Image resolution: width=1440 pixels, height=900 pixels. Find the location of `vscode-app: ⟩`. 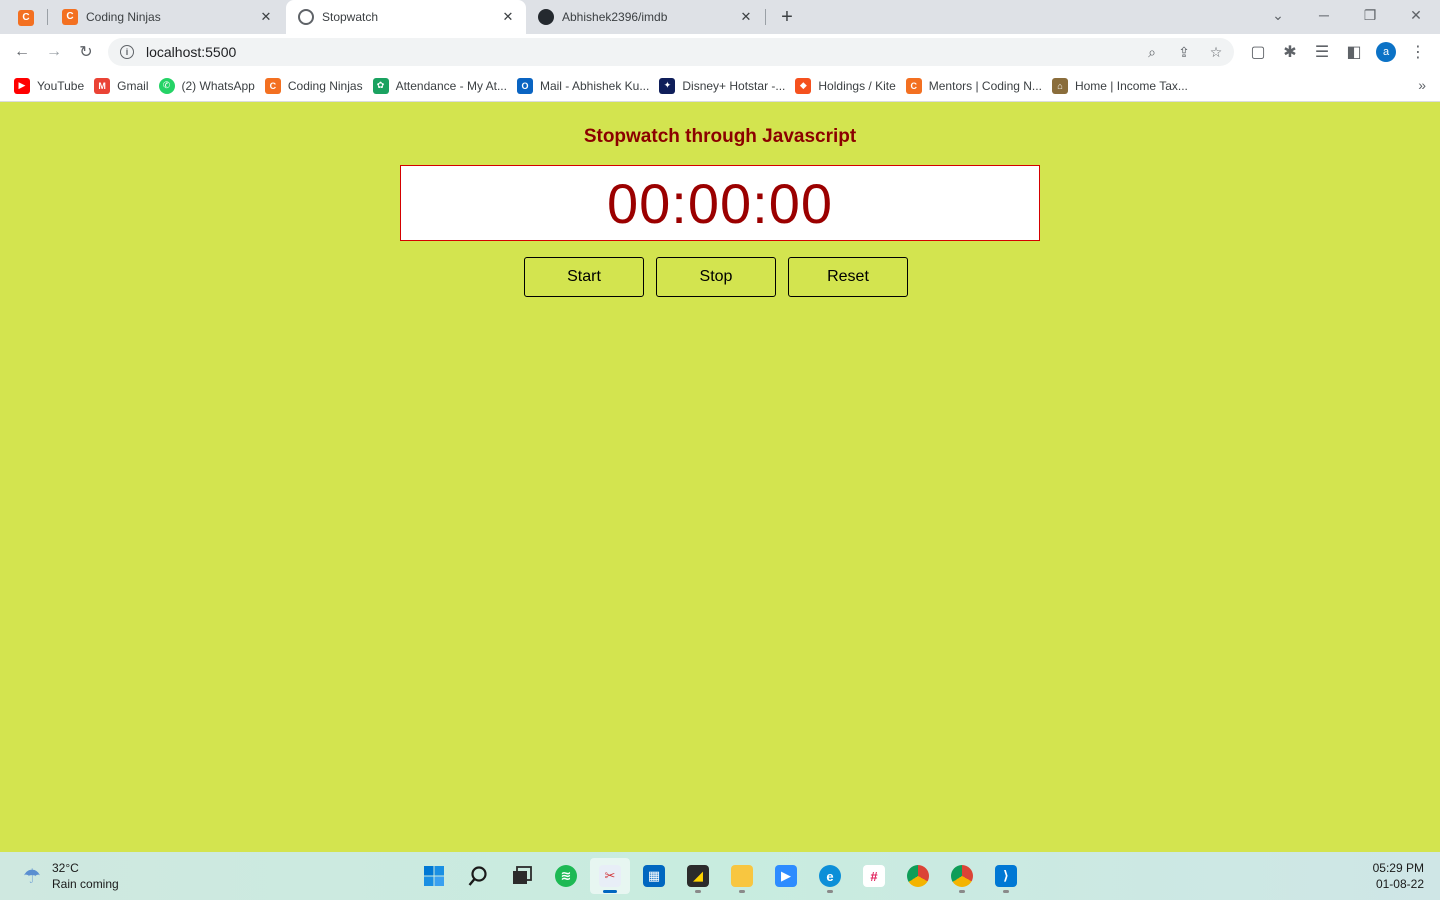

vscode-app: ⟩ is located at coordinates (1006, 876).